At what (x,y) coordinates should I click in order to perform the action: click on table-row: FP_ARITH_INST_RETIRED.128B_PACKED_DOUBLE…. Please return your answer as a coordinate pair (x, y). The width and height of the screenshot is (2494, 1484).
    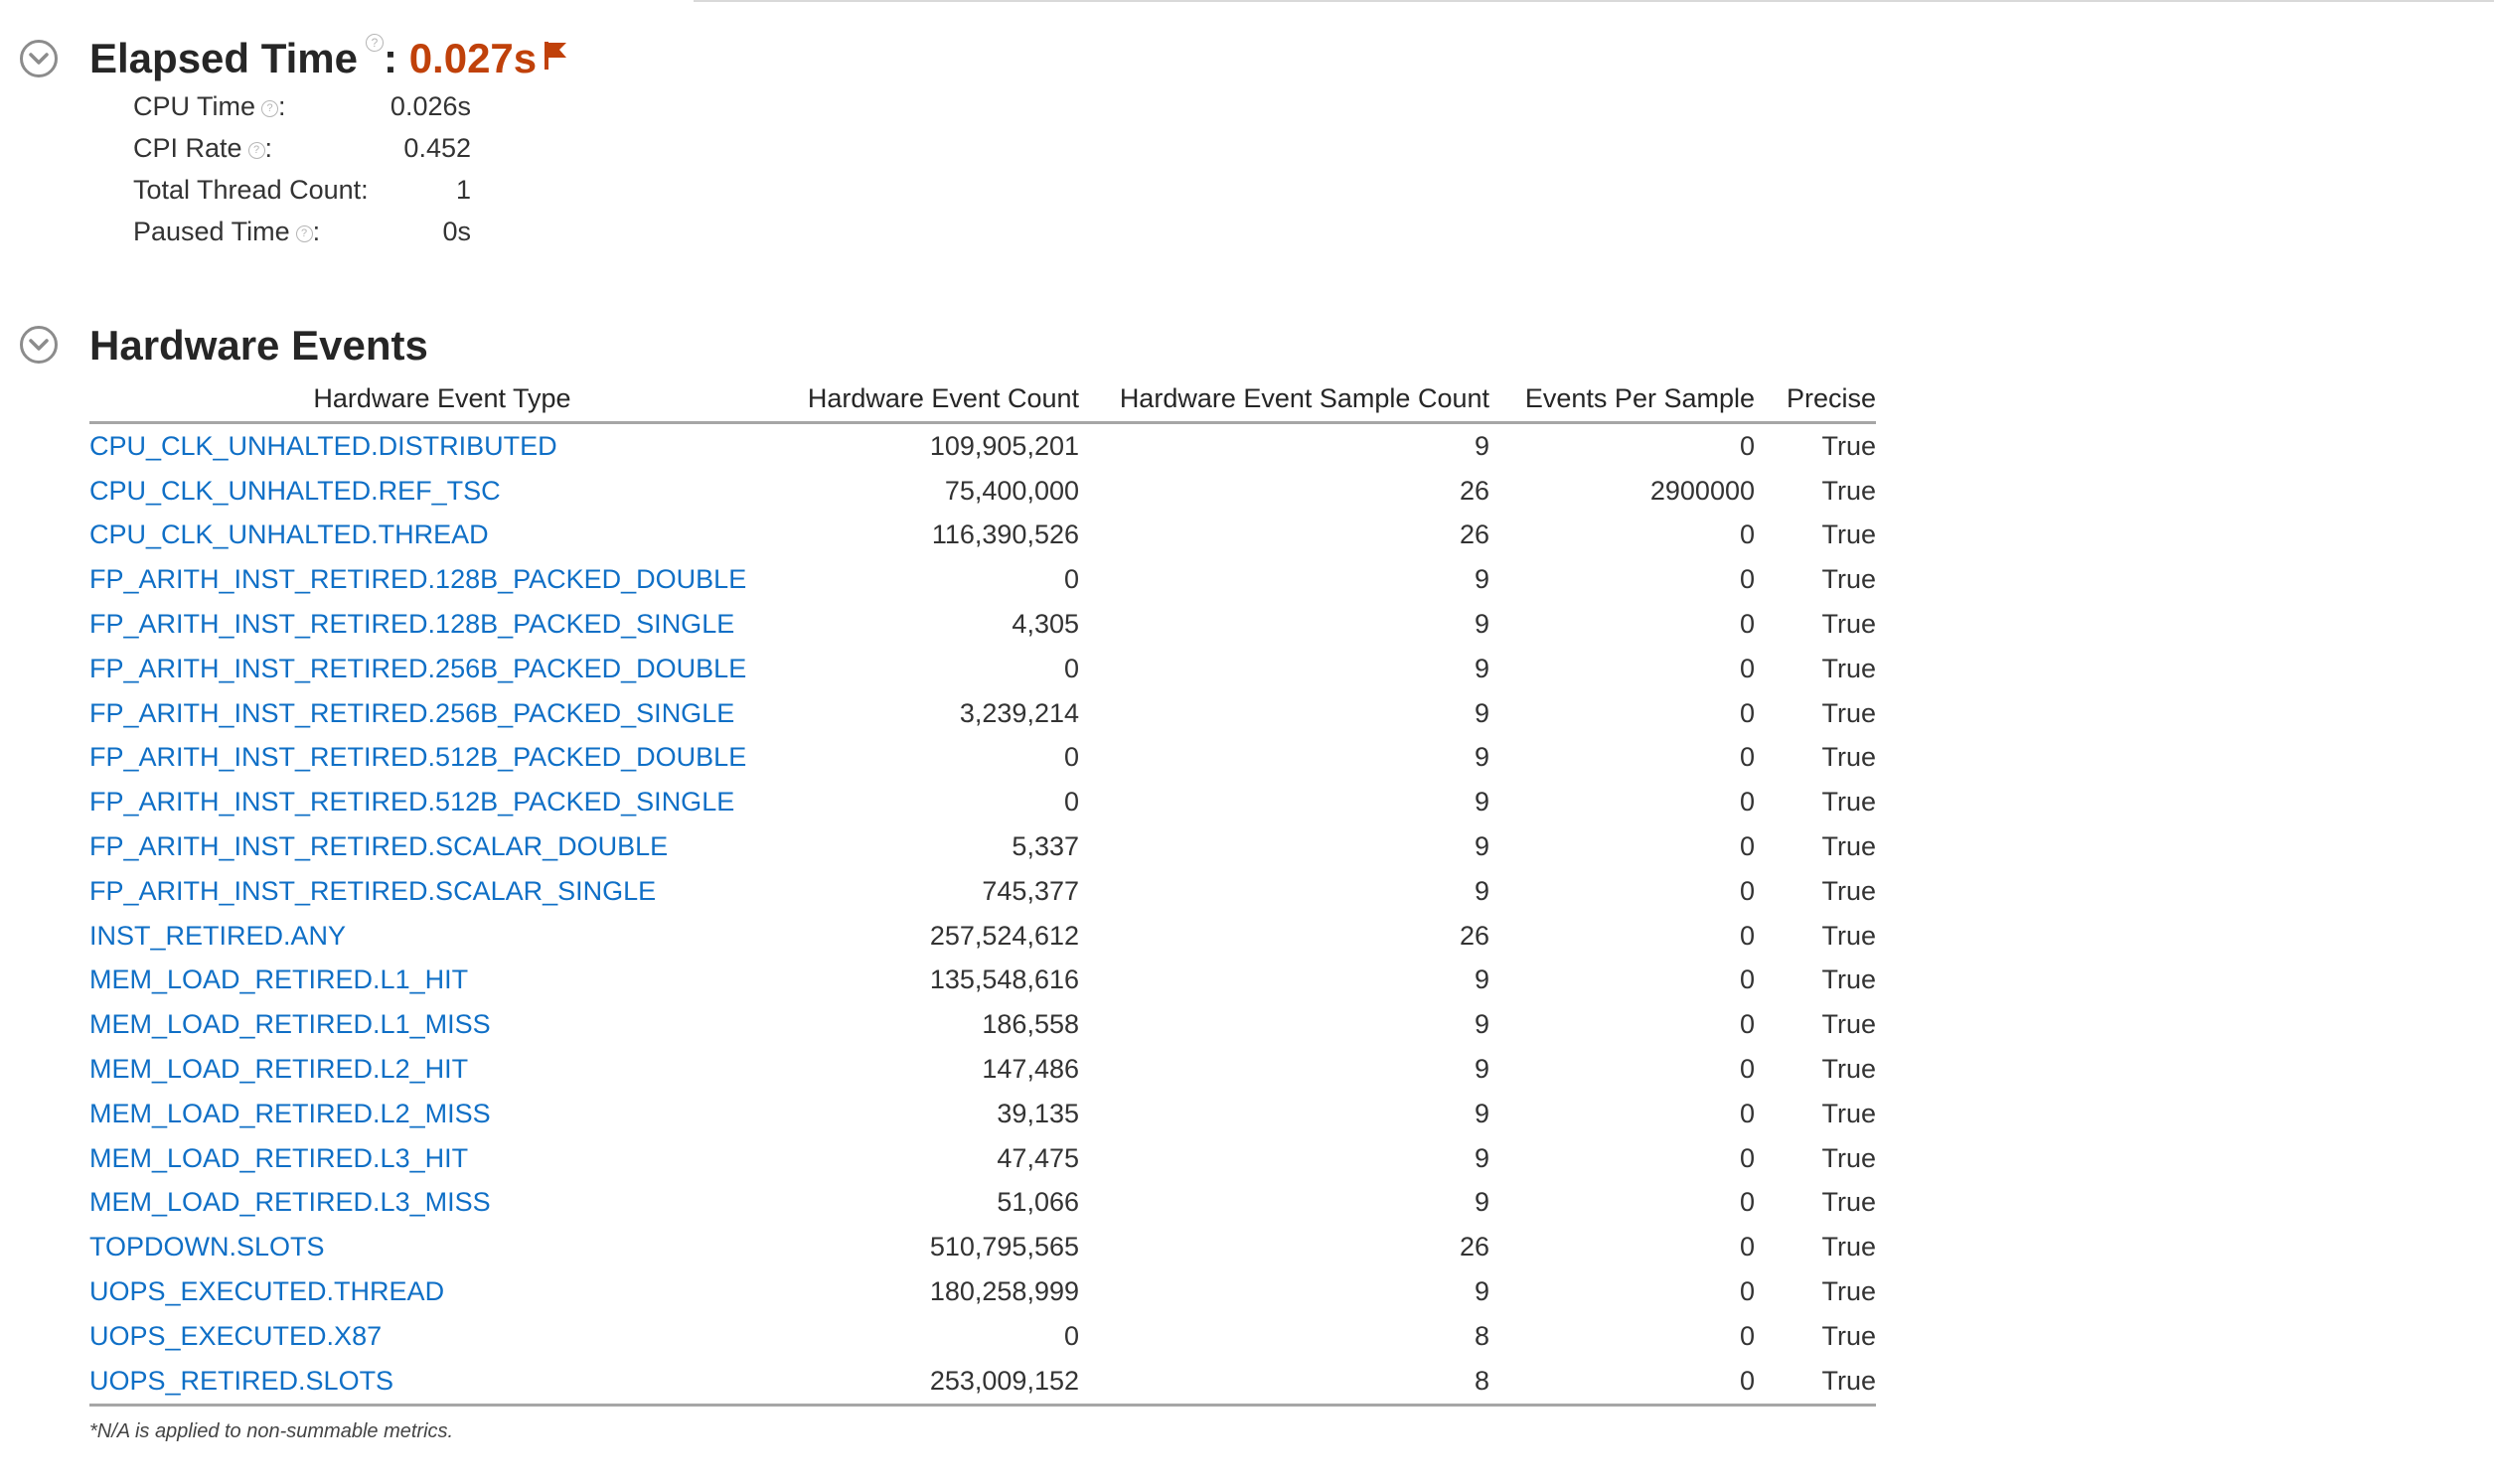
    Looking at the image, I should click on (983, 579).